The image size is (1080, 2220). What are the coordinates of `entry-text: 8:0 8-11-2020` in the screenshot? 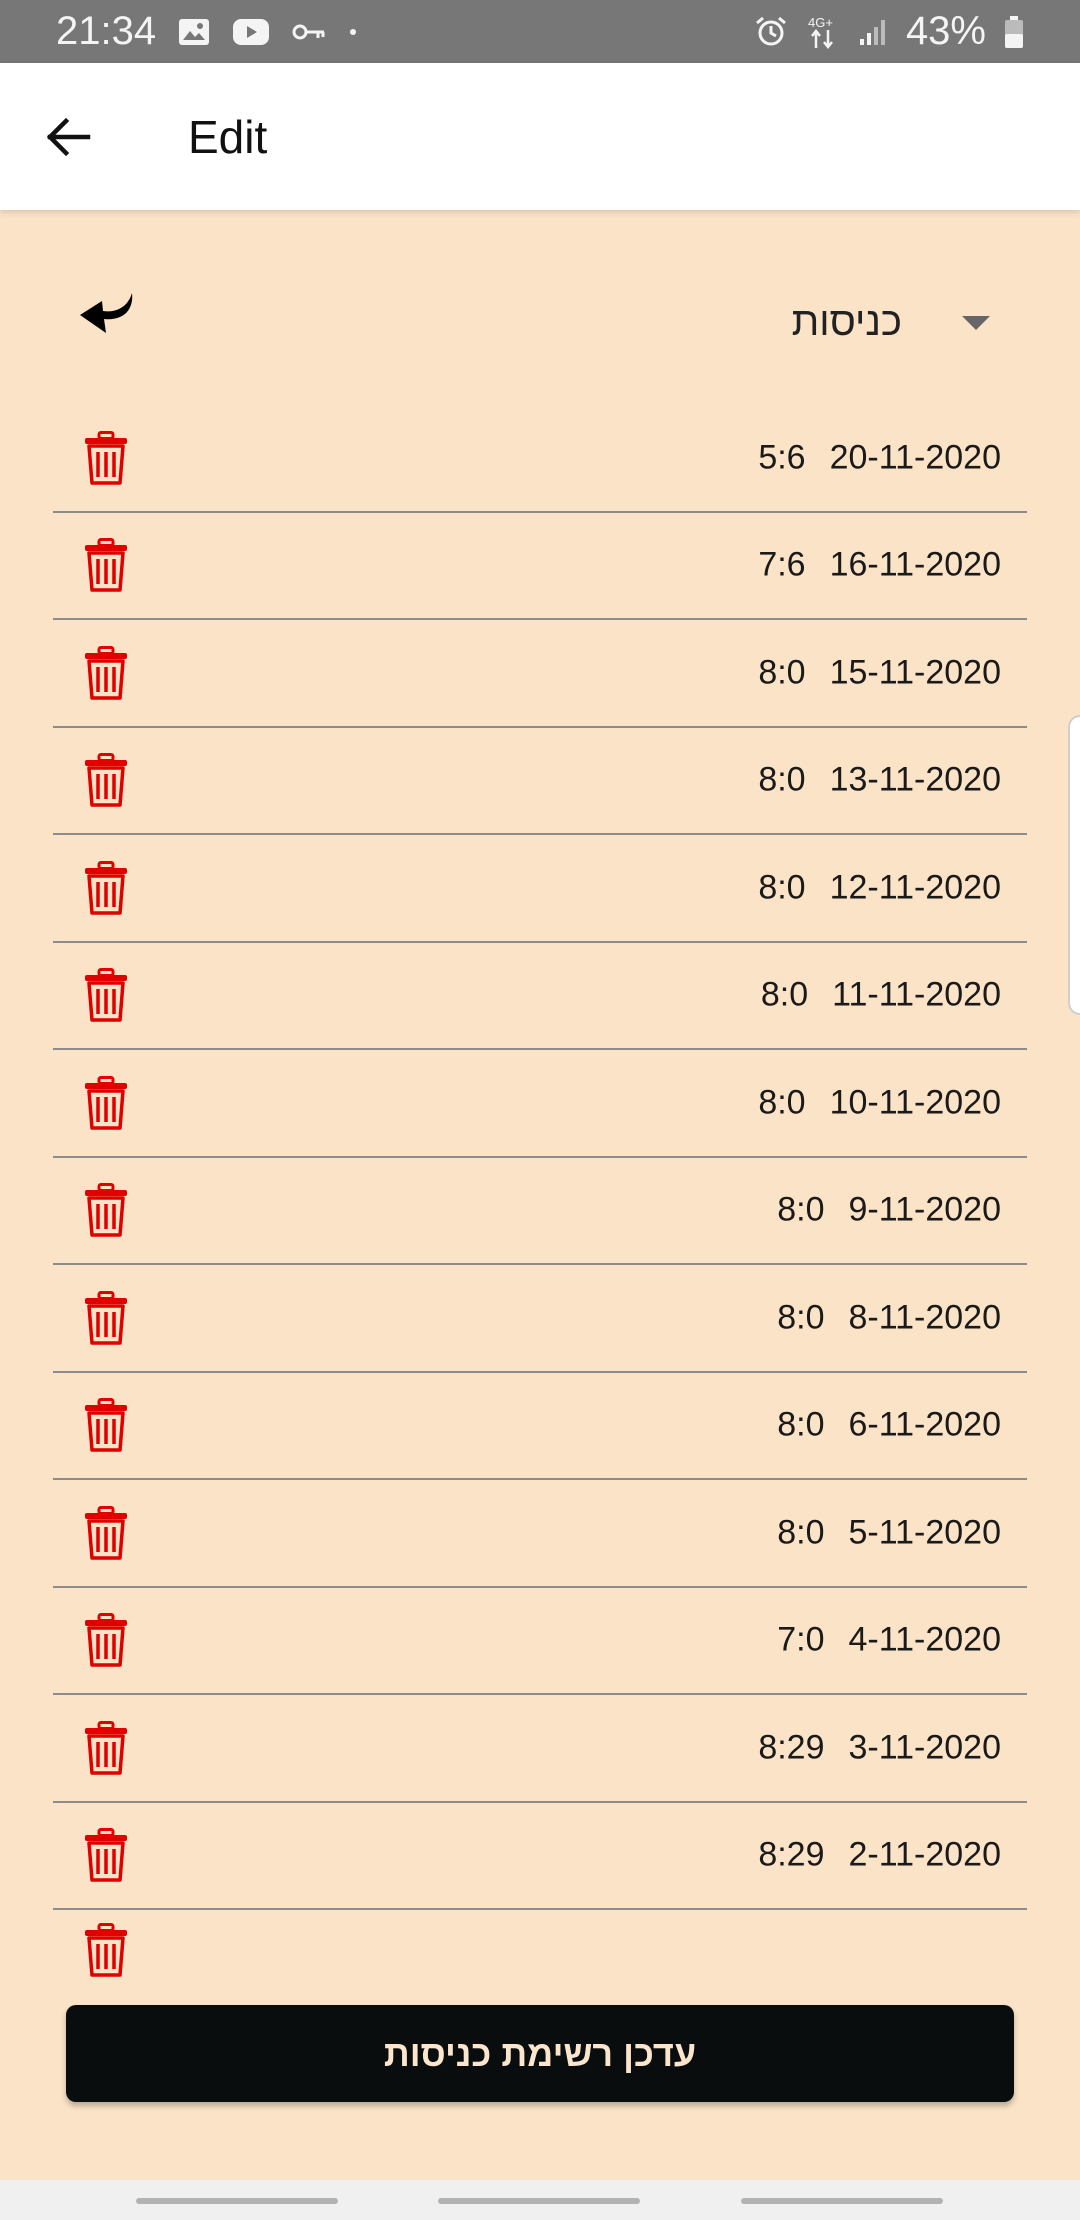 It's located at (889, 1317).